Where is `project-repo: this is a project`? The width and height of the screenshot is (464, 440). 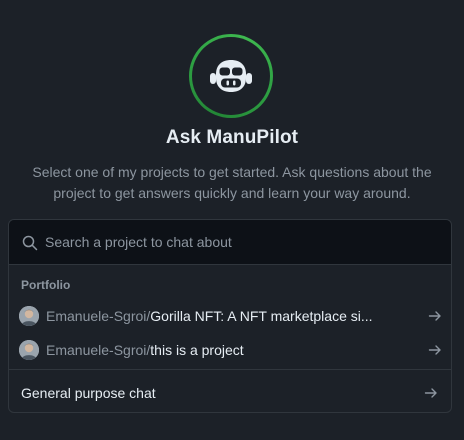 project-repo: this is a project is located at coordinates (197, 350).